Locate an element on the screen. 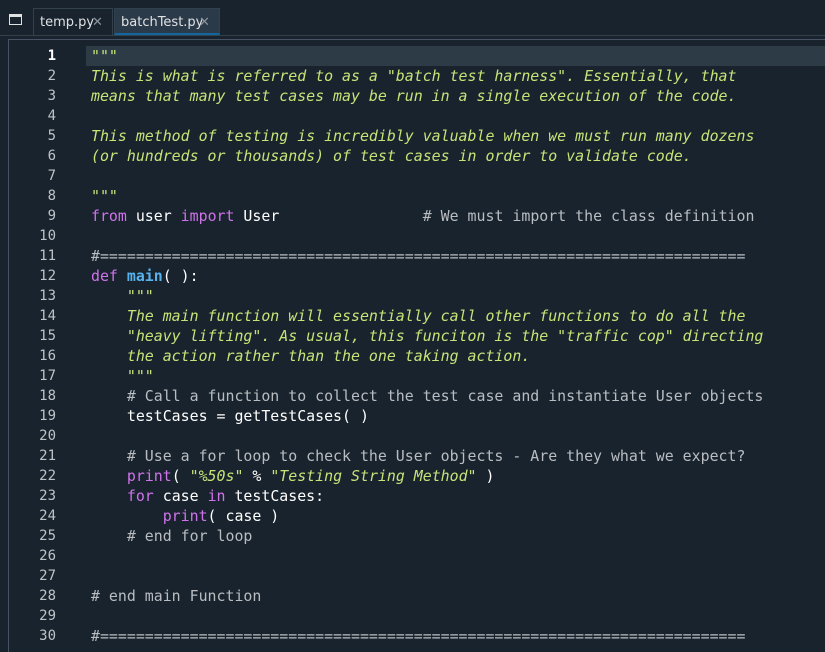  current-line-highlight is located at coordinates (455, 56).